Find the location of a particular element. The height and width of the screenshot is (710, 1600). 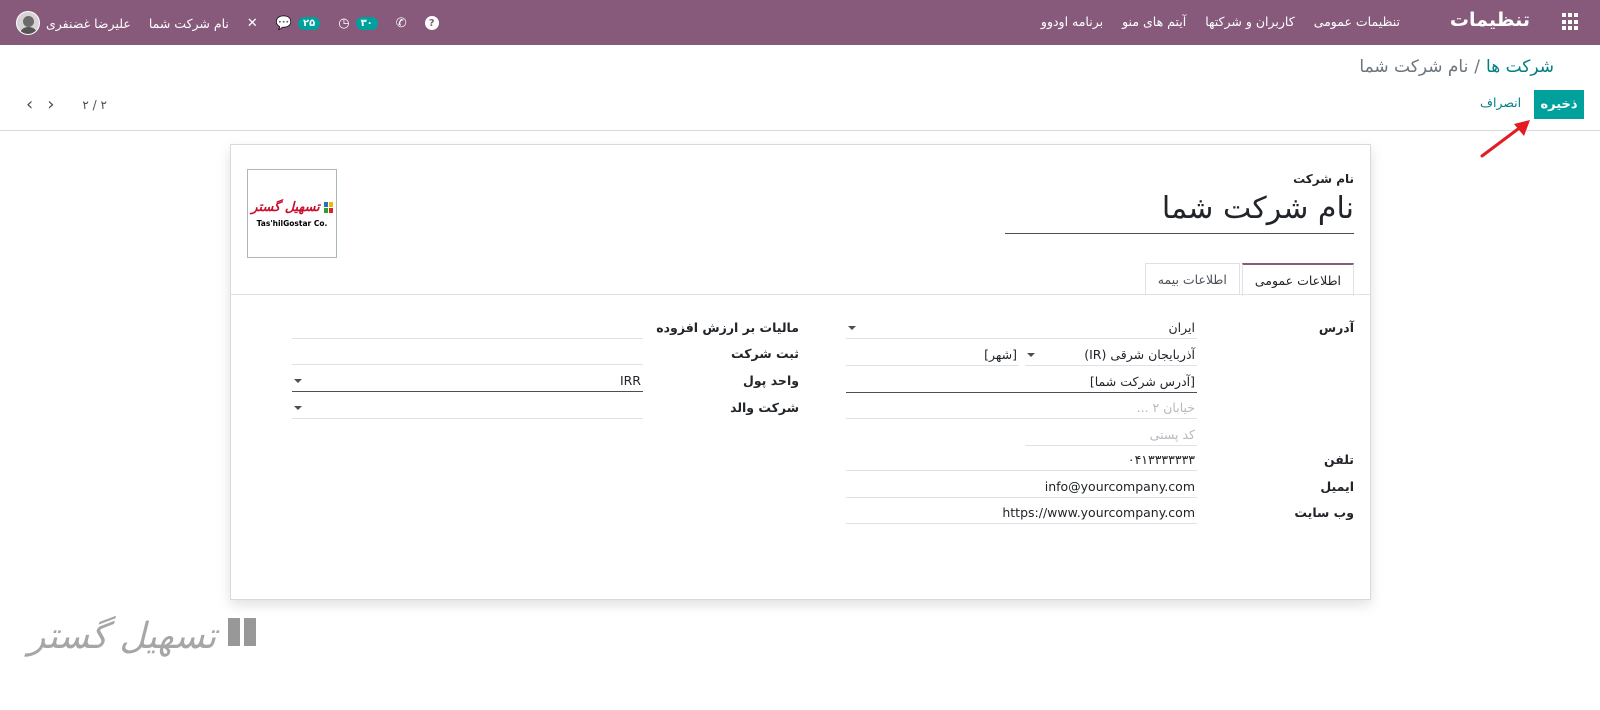

watermark-text: تسهیل گستر is located at coordinates (122, 636).